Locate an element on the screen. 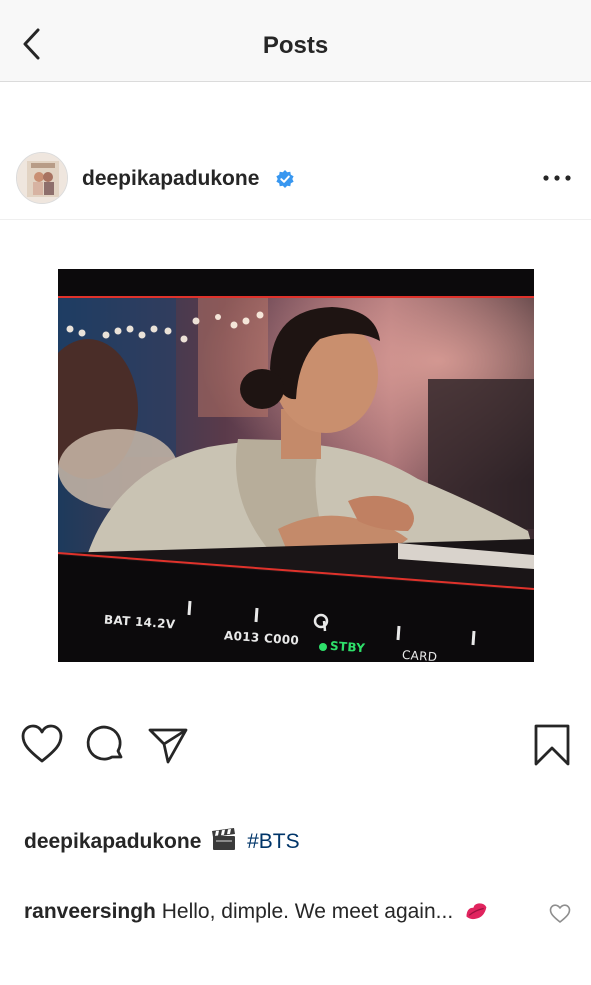 This screenshot has height=985, width=591. more-options-button is located at coordinates (557, 178).